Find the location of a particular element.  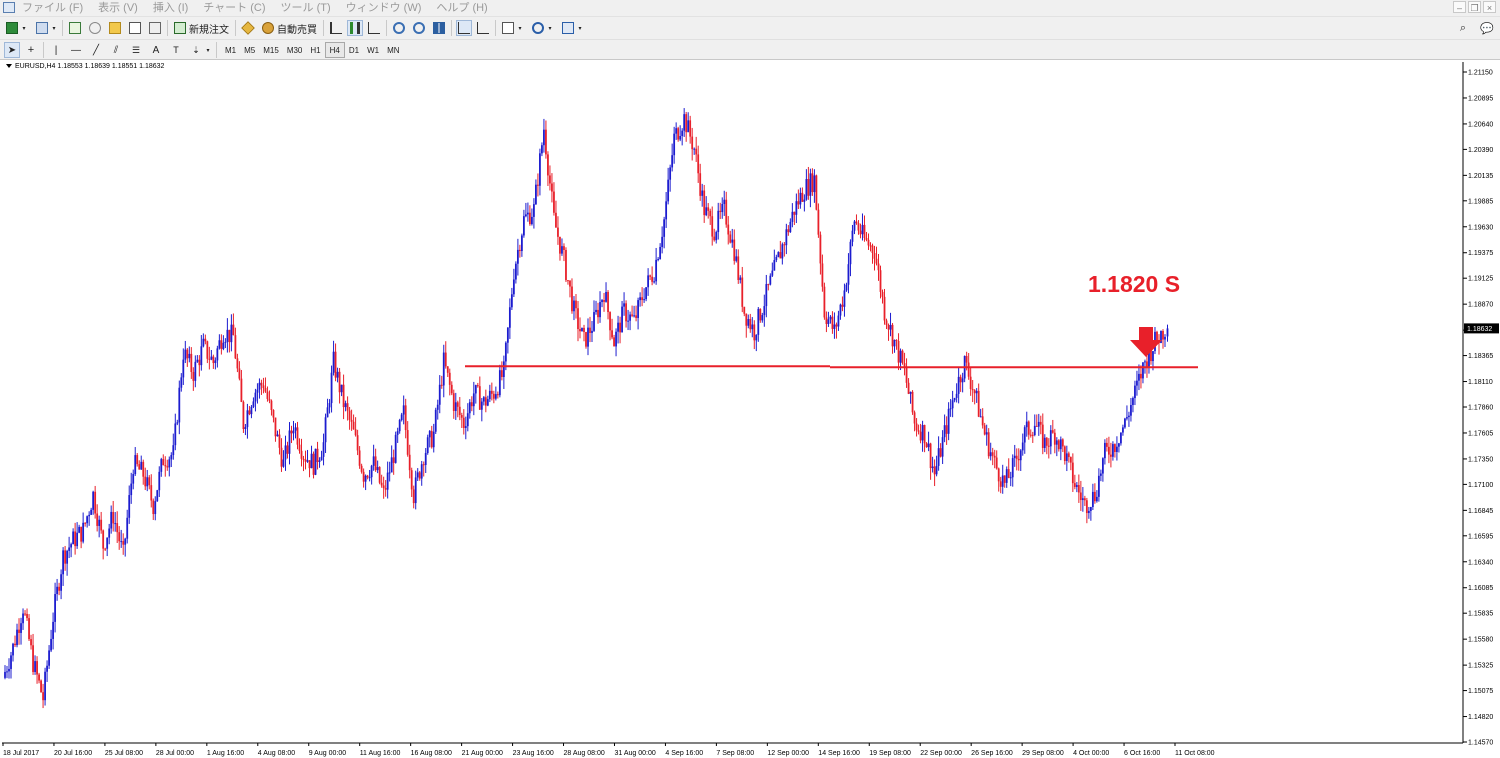

zoom-in-button is located at coordinates (399, 28).